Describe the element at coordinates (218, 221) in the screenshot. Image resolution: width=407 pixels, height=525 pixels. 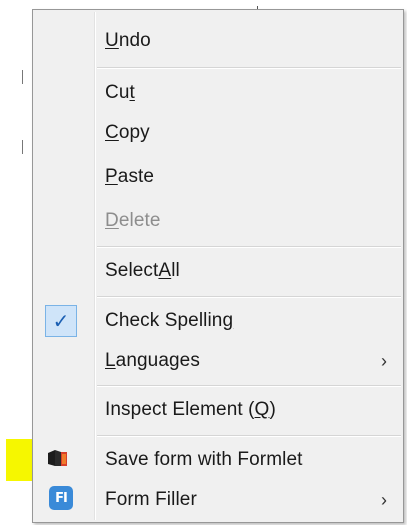
I see `menu-item-delete: Delete` at that location.